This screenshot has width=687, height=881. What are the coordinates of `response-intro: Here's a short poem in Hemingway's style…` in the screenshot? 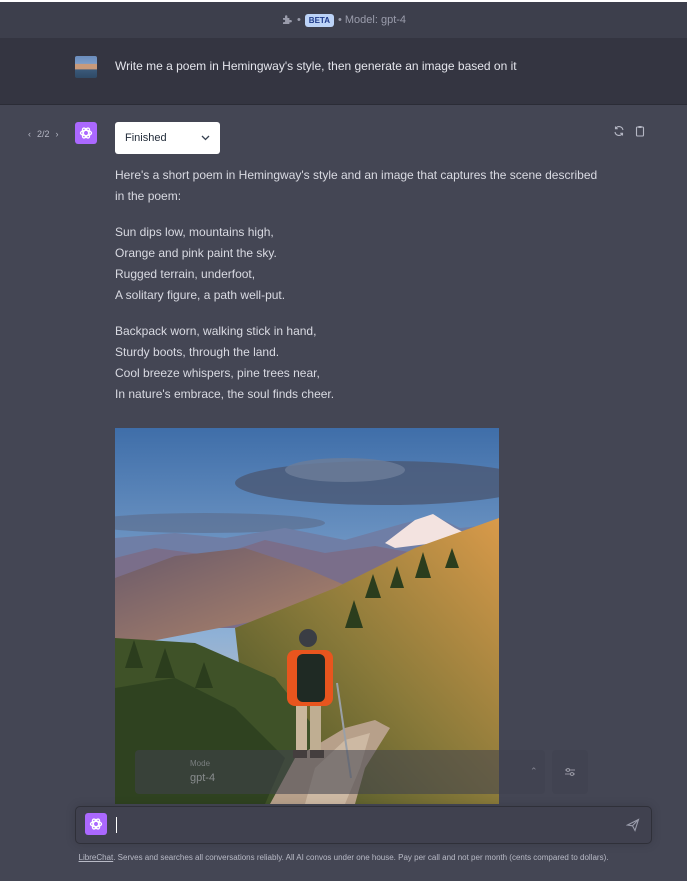 It's located at (356, 185).